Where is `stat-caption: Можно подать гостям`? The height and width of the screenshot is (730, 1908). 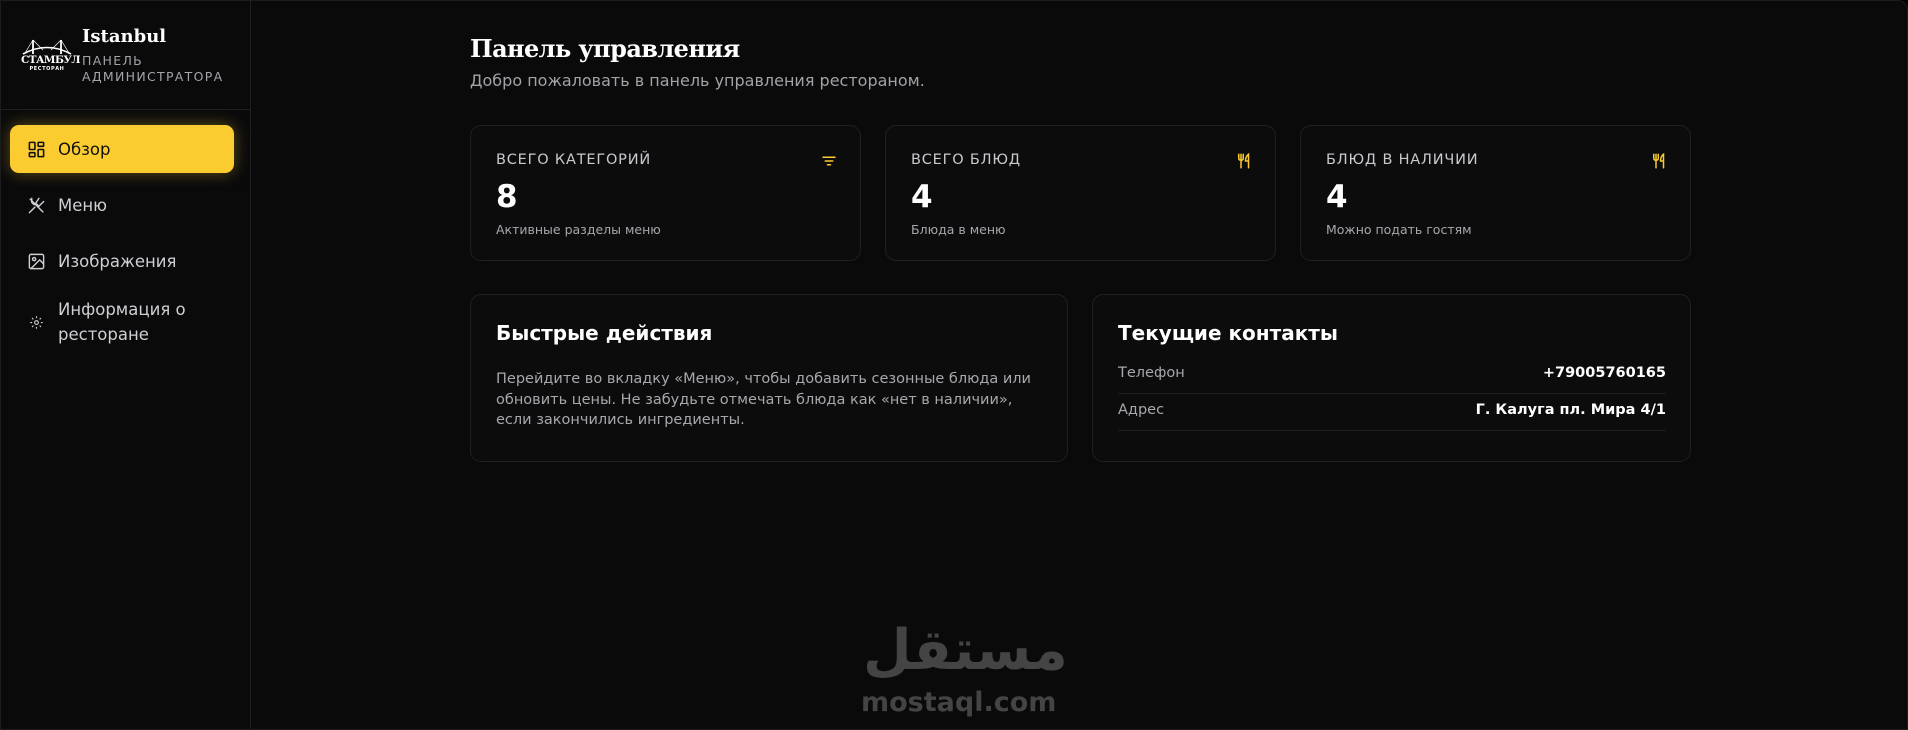
stat-caption: Можно подать гостям is located at coordinates (1399, 229).